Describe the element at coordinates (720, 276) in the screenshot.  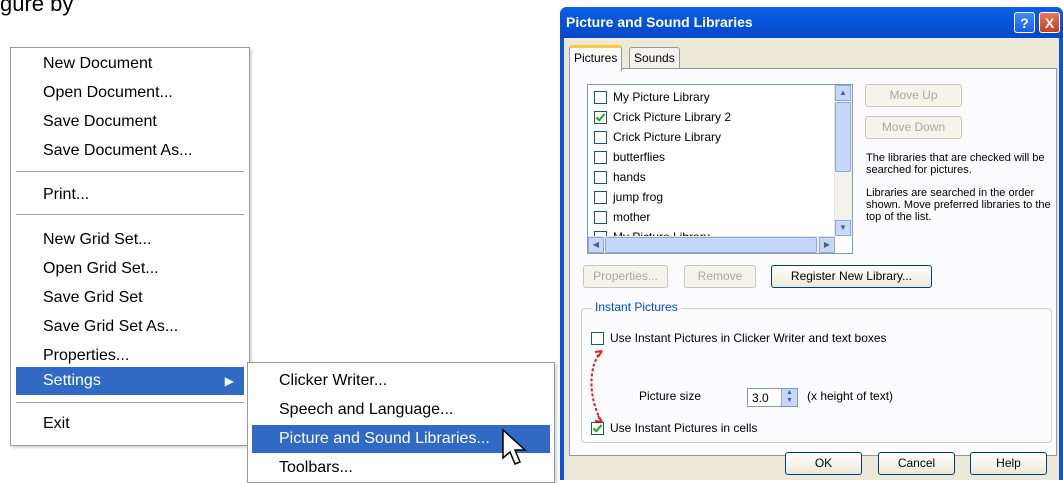
I see `remove-button: Remove` at that location.